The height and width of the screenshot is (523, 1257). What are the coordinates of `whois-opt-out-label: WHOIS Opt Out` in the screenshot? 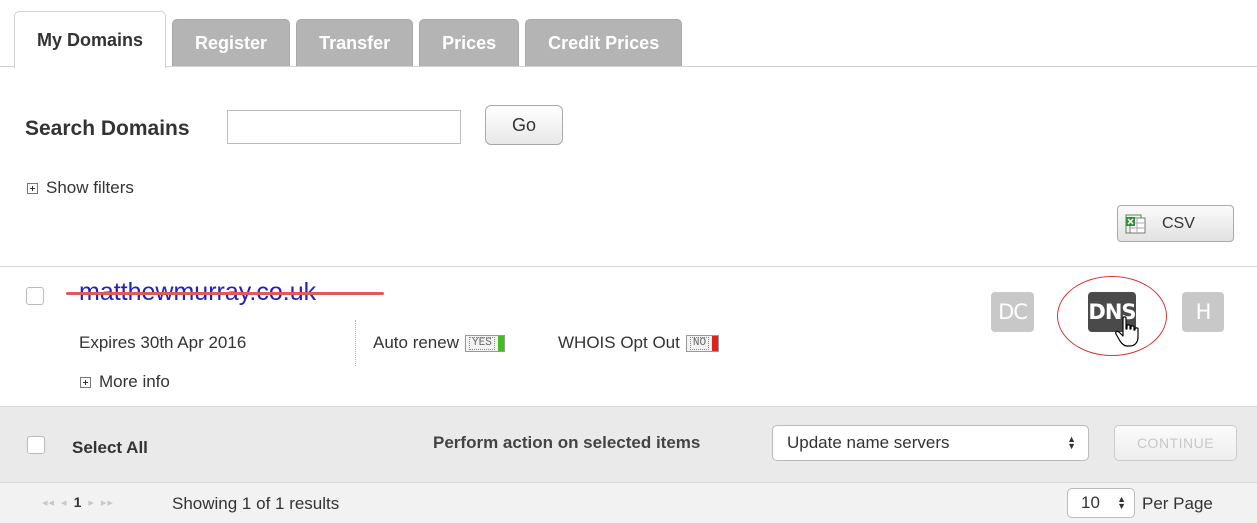 It's located at (619, 342).